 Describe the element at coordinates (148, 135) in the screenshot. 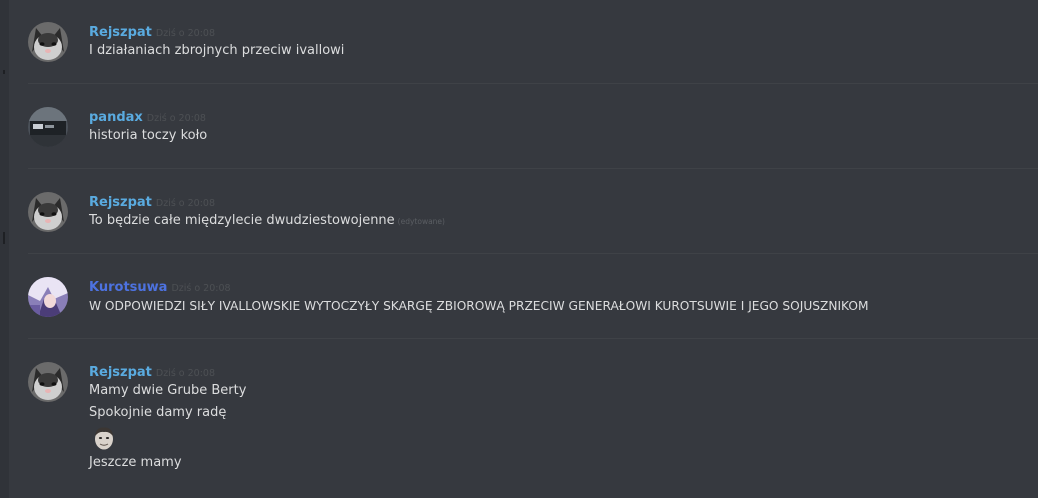

I see `message-text: historia toczy koło` at that location.